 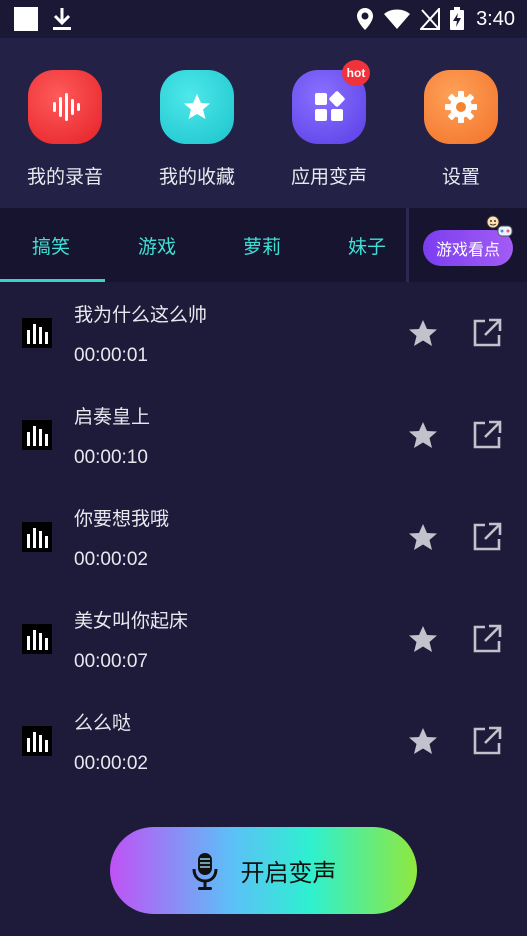 What do you see at coordinates (103, 723) in the screenshot?
I see `record-title: 么么哒` at bounding box center [103, 723].